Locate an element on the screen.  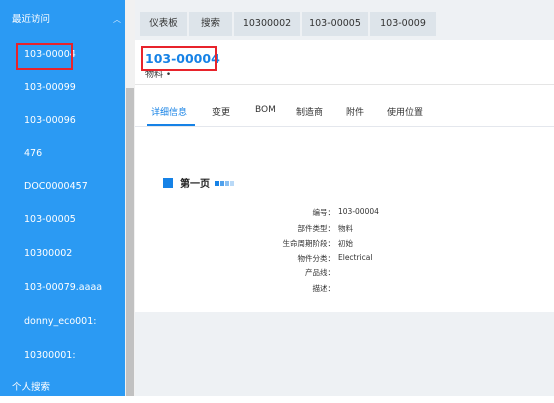
sidebar-item-label: 103-00005 is located at coordinates (50, 219).